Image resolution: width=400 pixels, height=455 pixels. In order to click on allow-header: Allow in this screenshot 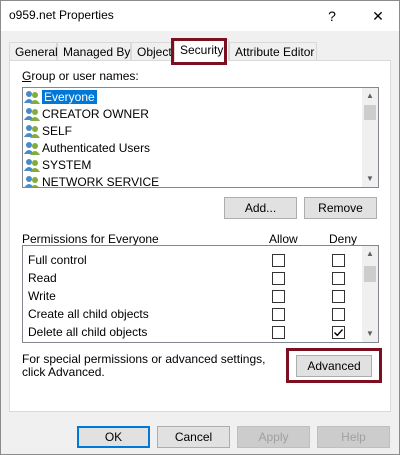, I will do `click(283, 239)`.